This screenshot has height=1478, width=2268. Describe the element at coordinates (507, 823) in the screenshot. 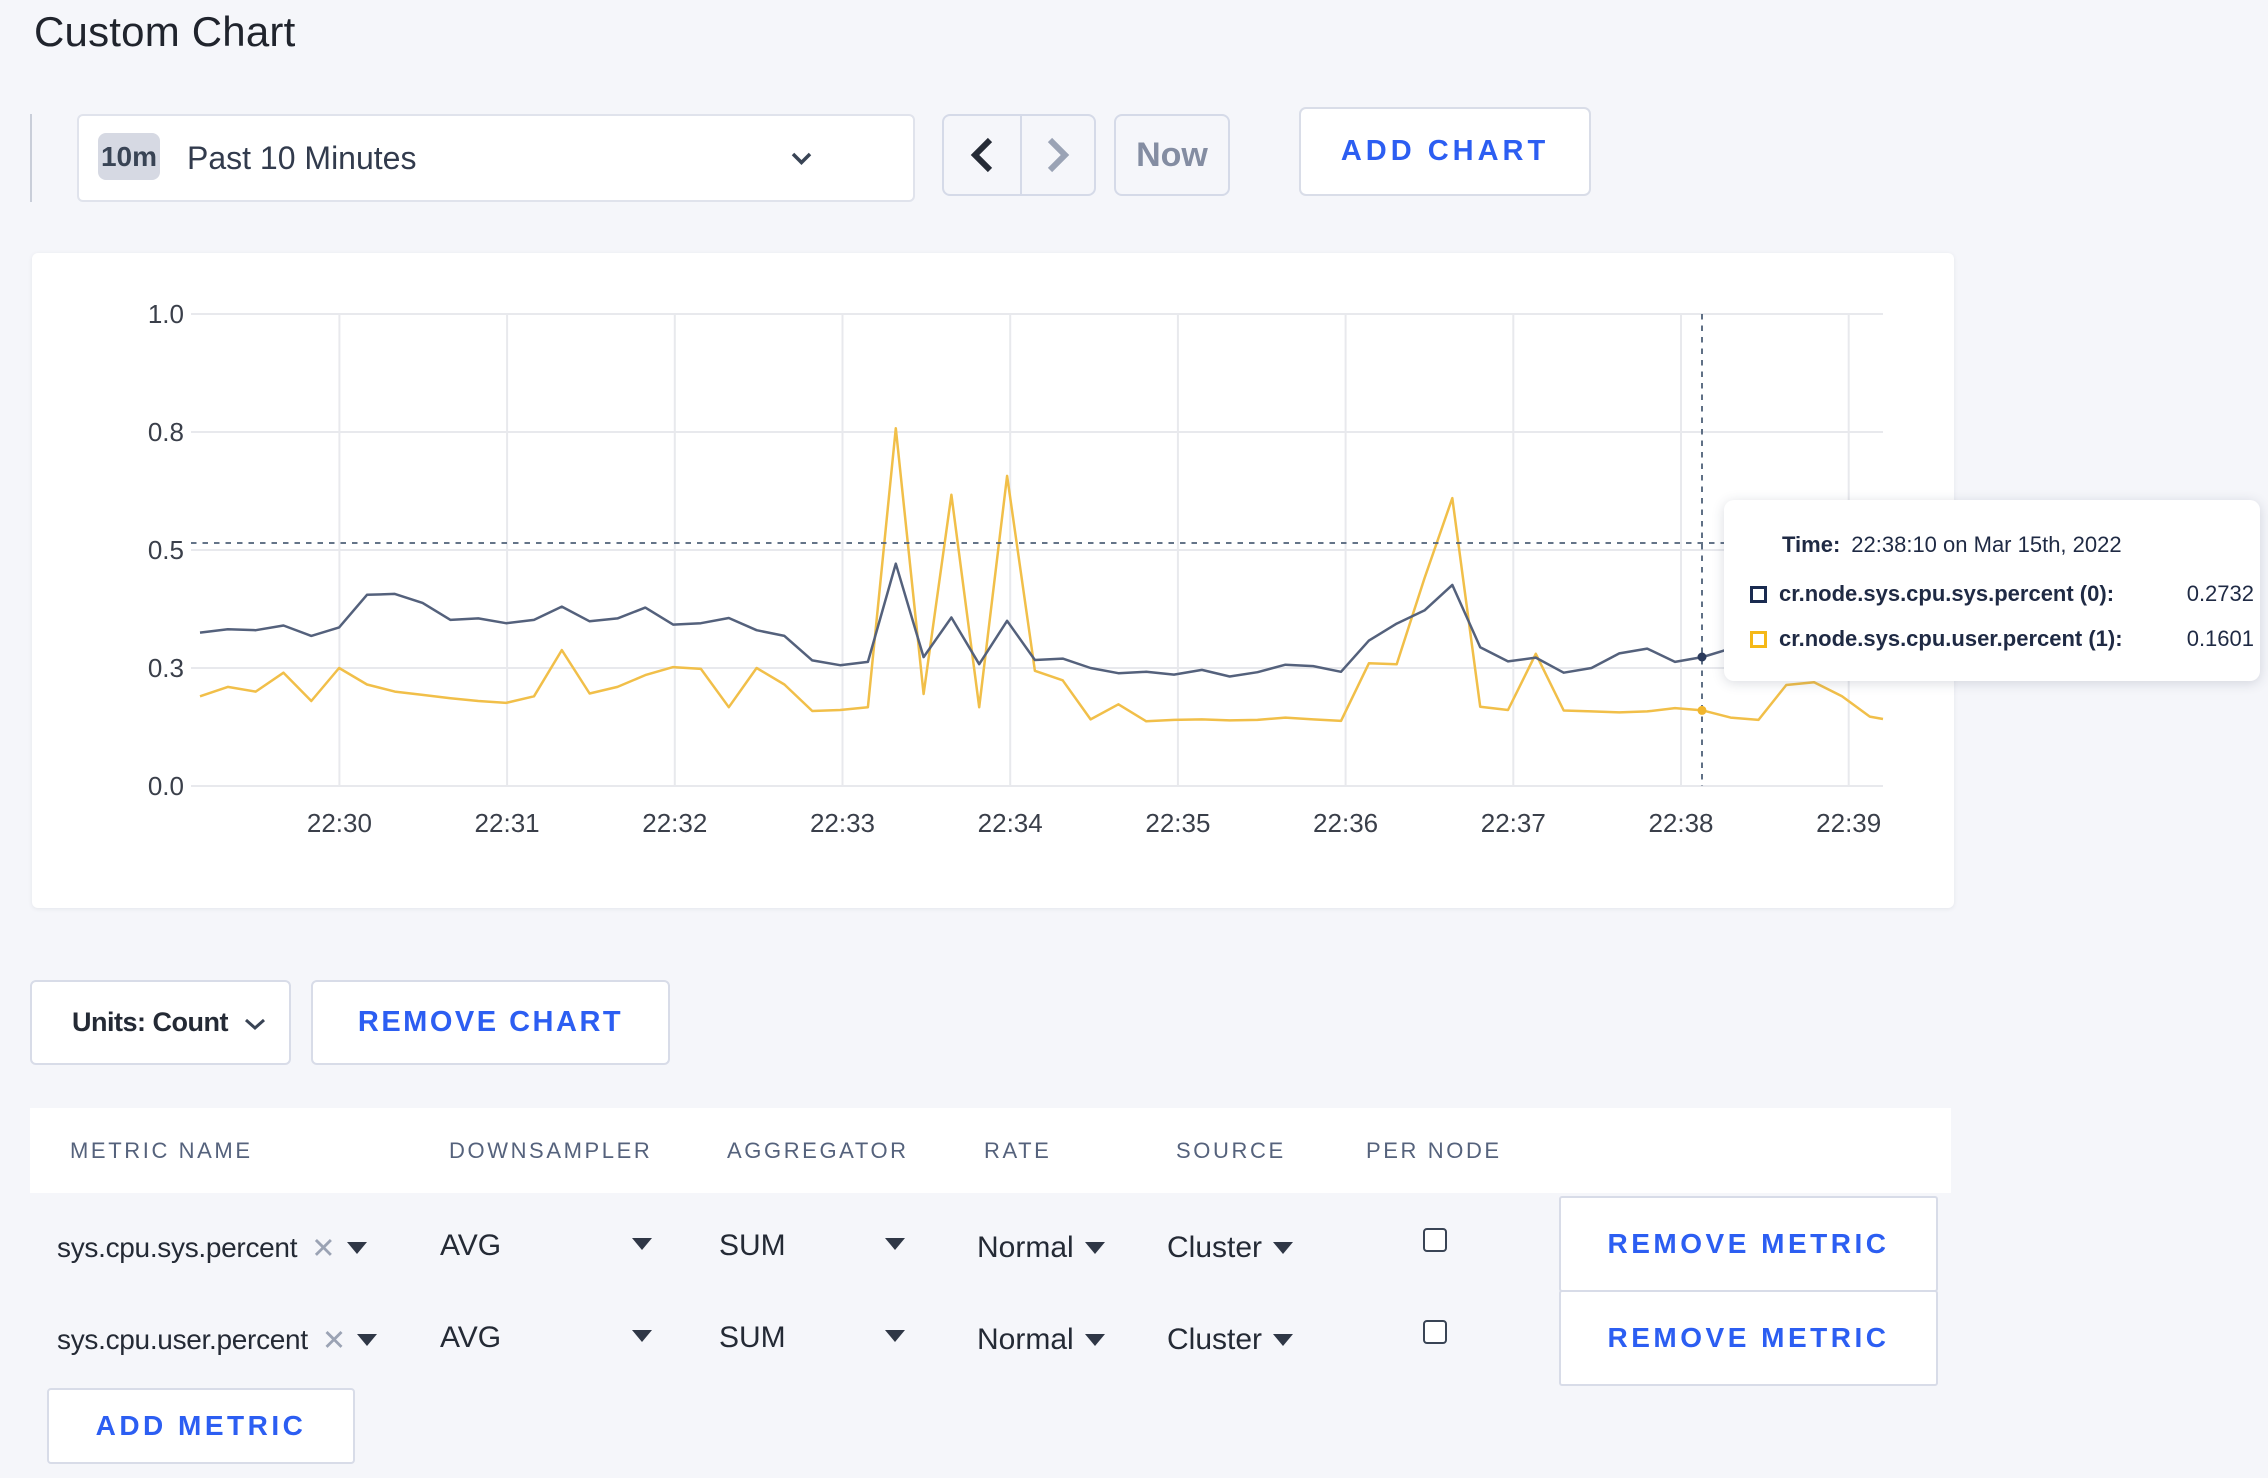

I see `svg-text: 22:31` at that location.